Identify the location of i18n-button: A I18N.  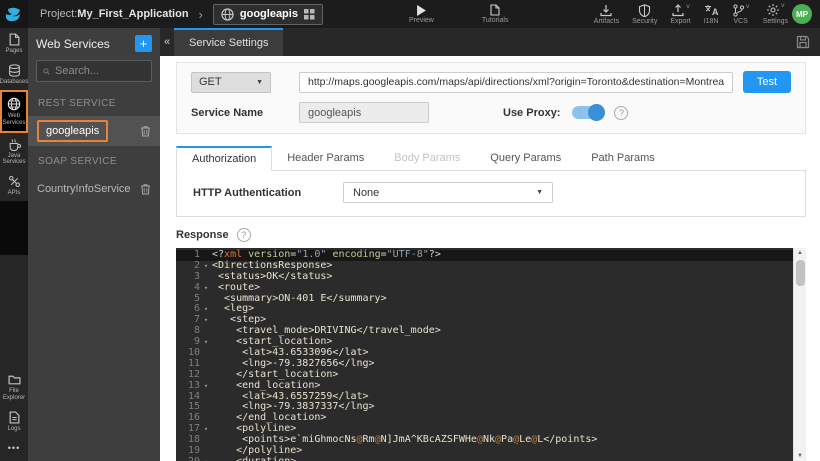
(711, 14).